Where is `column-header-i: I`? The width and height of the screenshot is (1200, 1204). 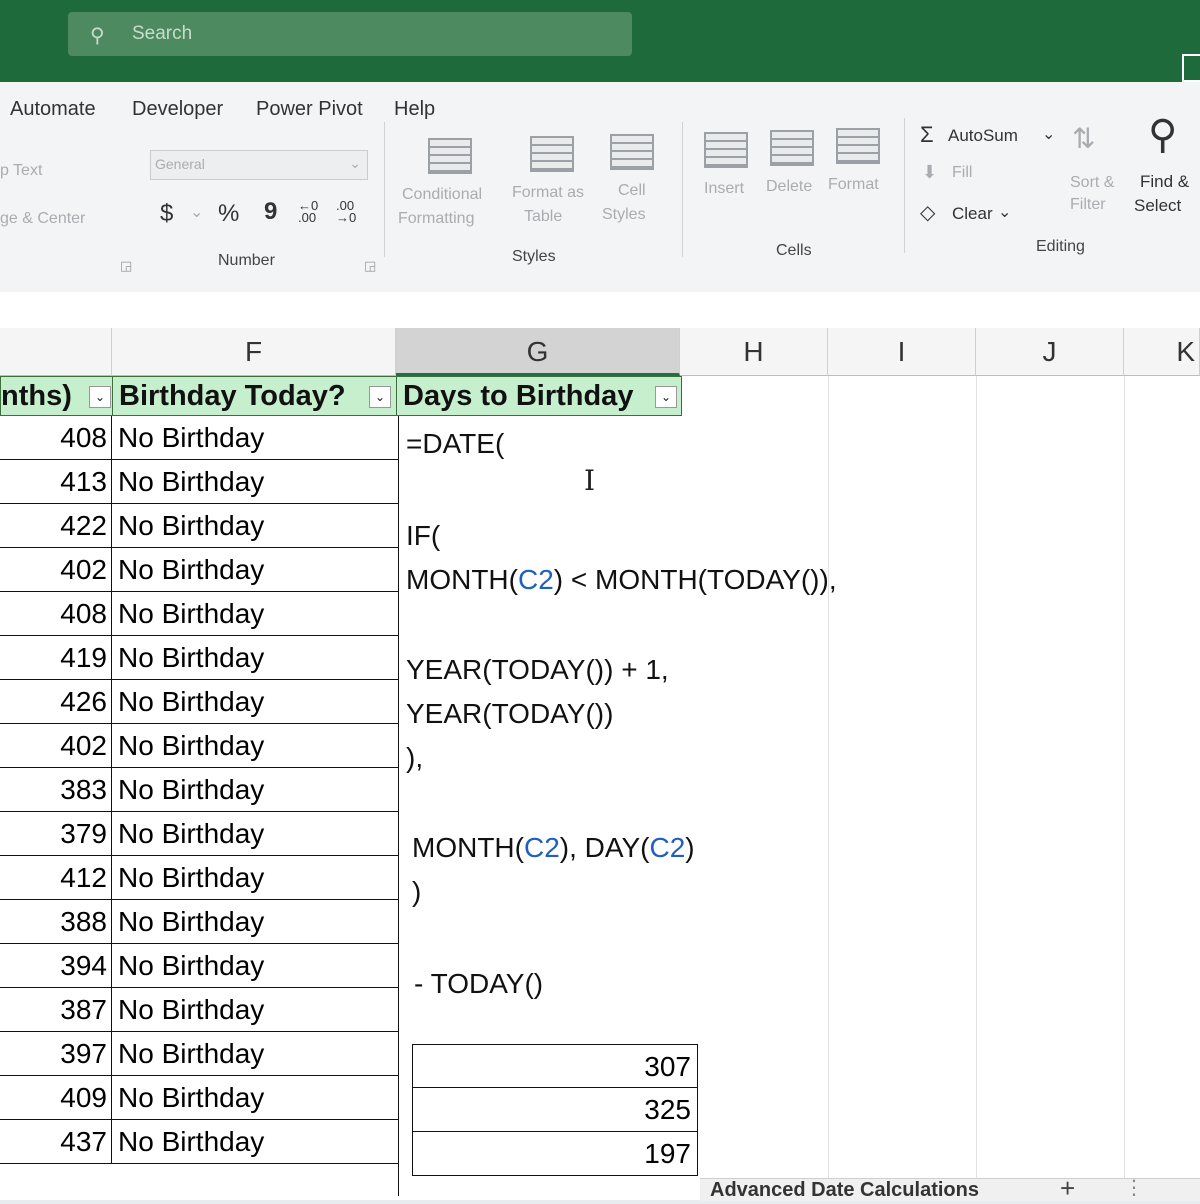 column-header-i: I is located at coordinates (902, 352).